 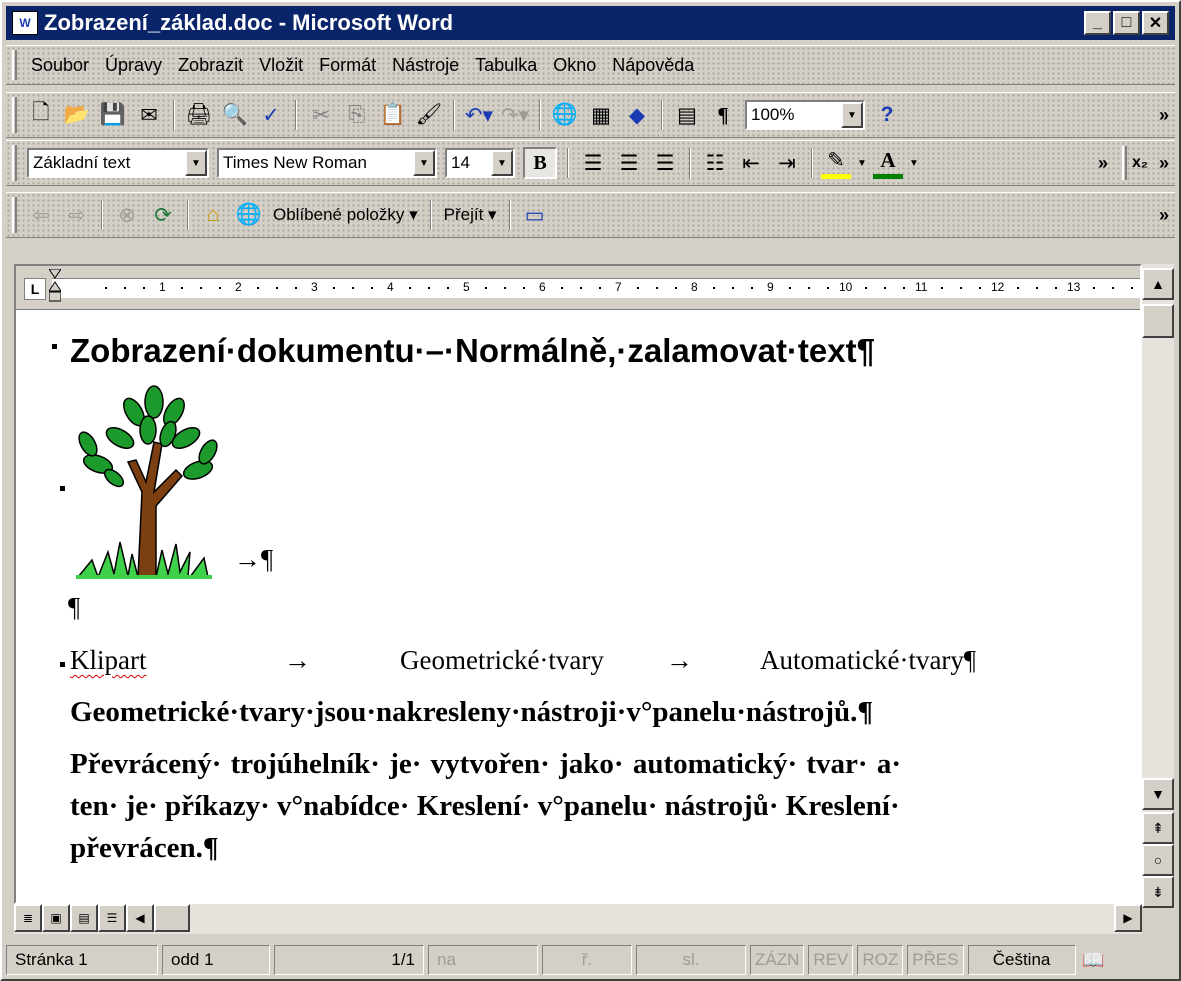 I want to click on menu-okno: Okno, so click(x=574, y=65).